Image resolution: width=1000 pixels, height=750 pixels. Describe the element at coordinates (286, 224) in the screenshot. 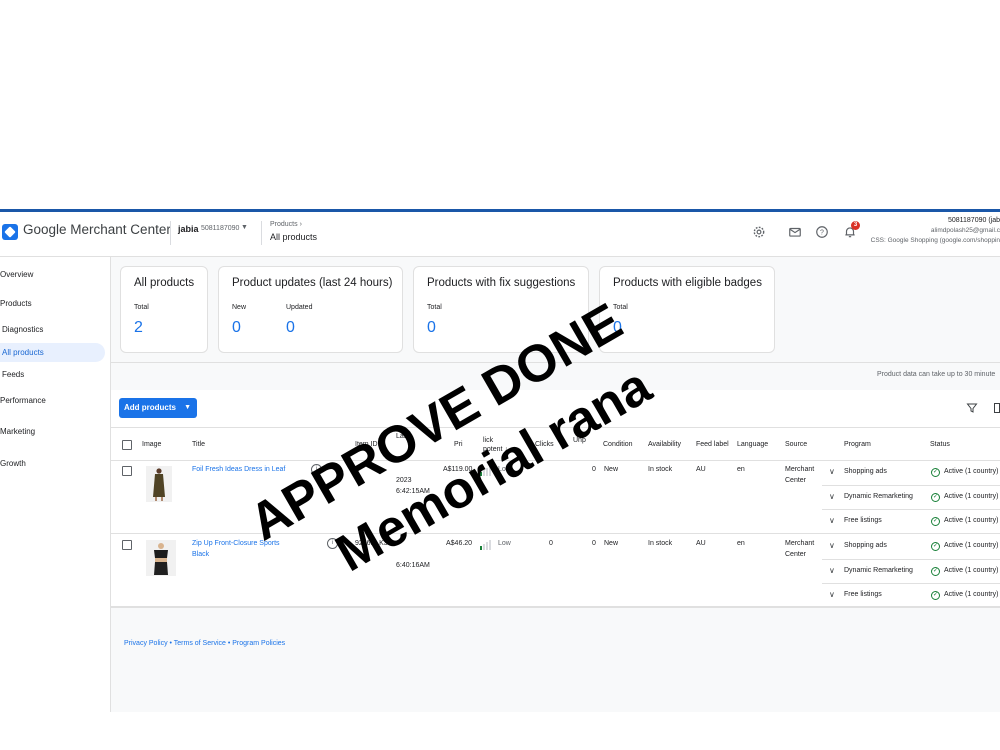

I see `breadcrumb-parent: Products ›` at that location.